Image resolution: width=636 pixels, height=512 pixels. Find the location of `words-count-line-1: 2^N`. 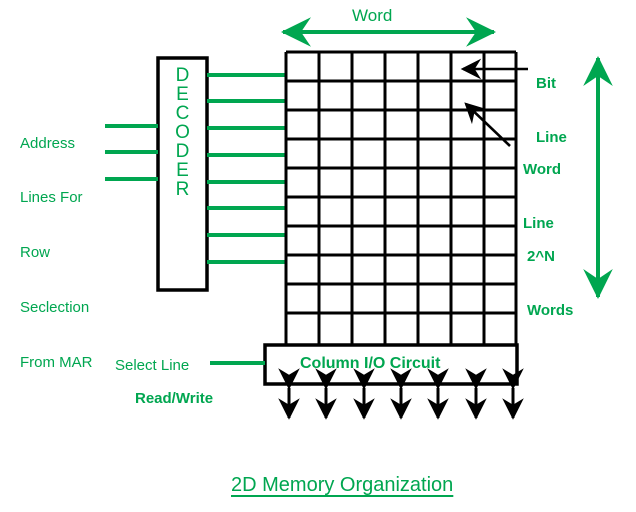

words-count-line-1: 2^N is located at coordinates (541, 256).